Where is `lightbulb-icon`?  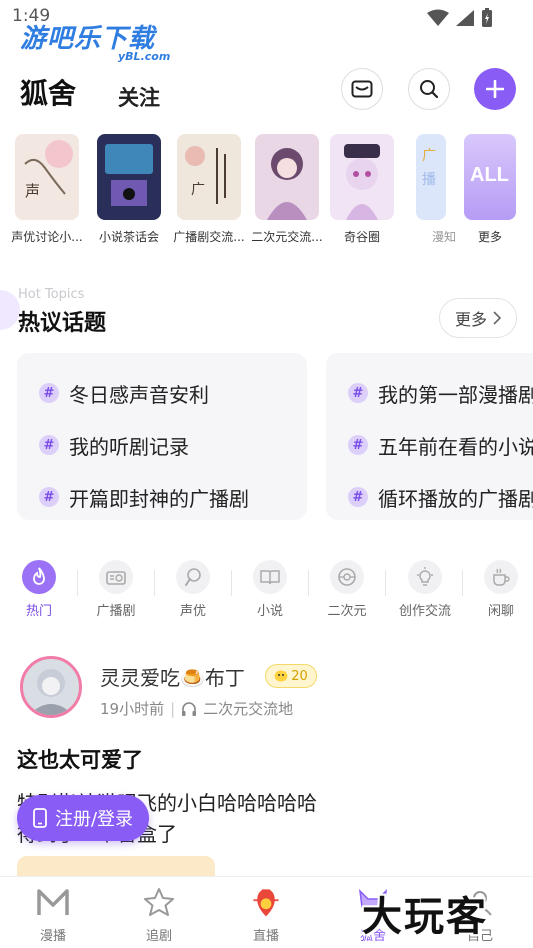
lightbulb-icon is located at coordinates (425, 577).